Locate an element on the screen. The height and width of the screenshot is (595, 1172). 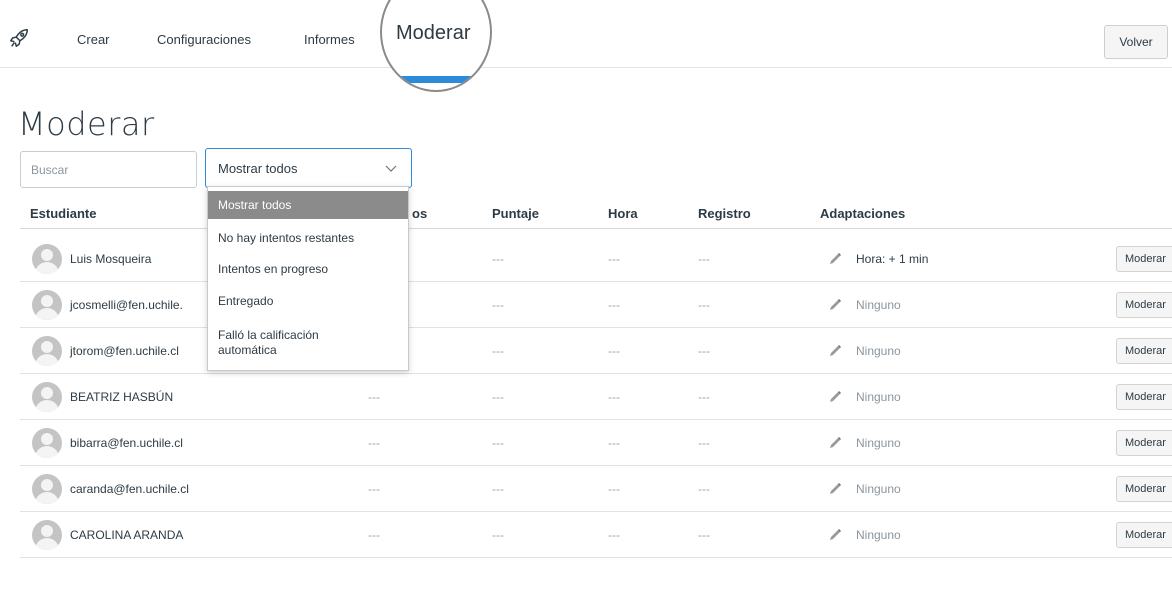
dropdown-option-no-intentos: No hay intentos restantes is located at coordinates (308, 238).